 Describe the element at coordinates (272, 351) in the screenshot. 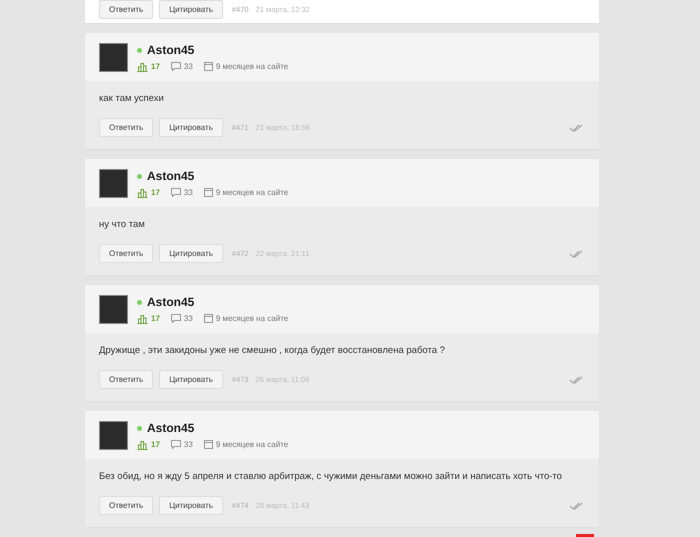

I see `post-text: Дружище , эти закидоны уже не смешно , когда будет восстановлена работа ?` at that location.